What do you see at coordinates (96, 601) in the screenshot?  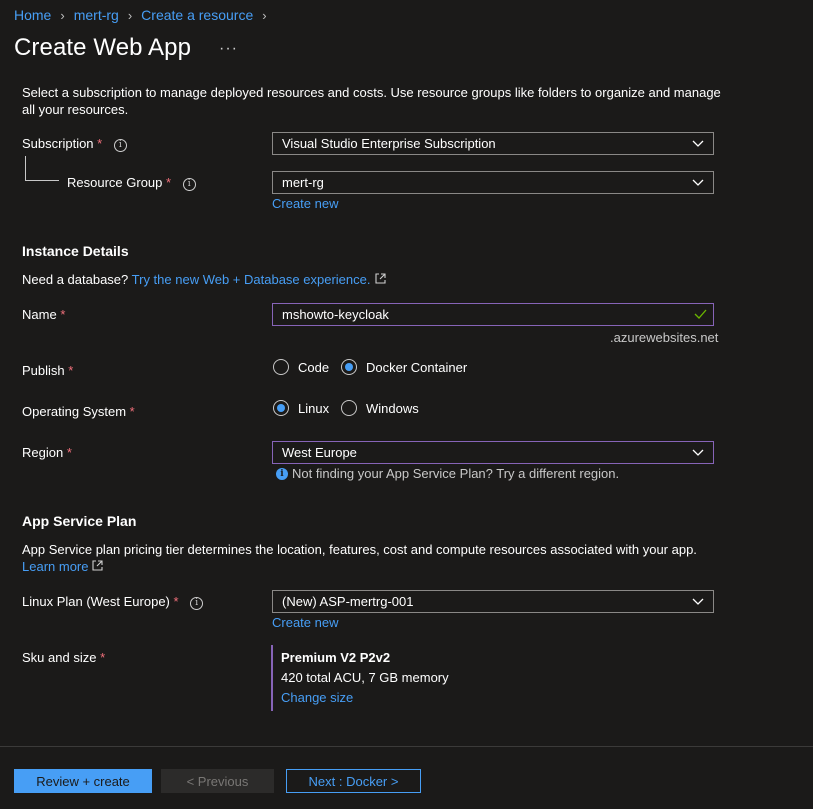 I see `linux-plan-label-text: Linux Plan (West Europe)` at bounding box center [96, 601].